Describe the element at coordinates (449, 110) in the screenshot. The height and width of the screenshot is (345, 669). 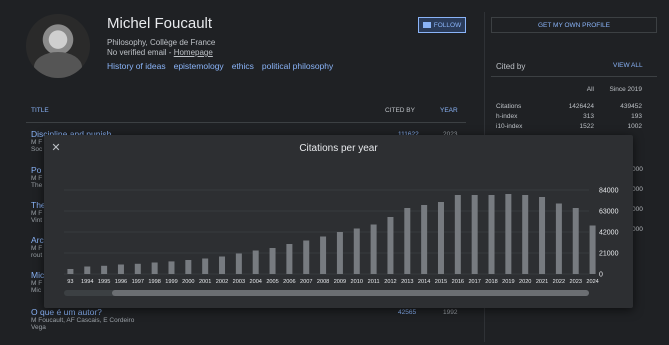
I see `column-year: YEAR` at that location.